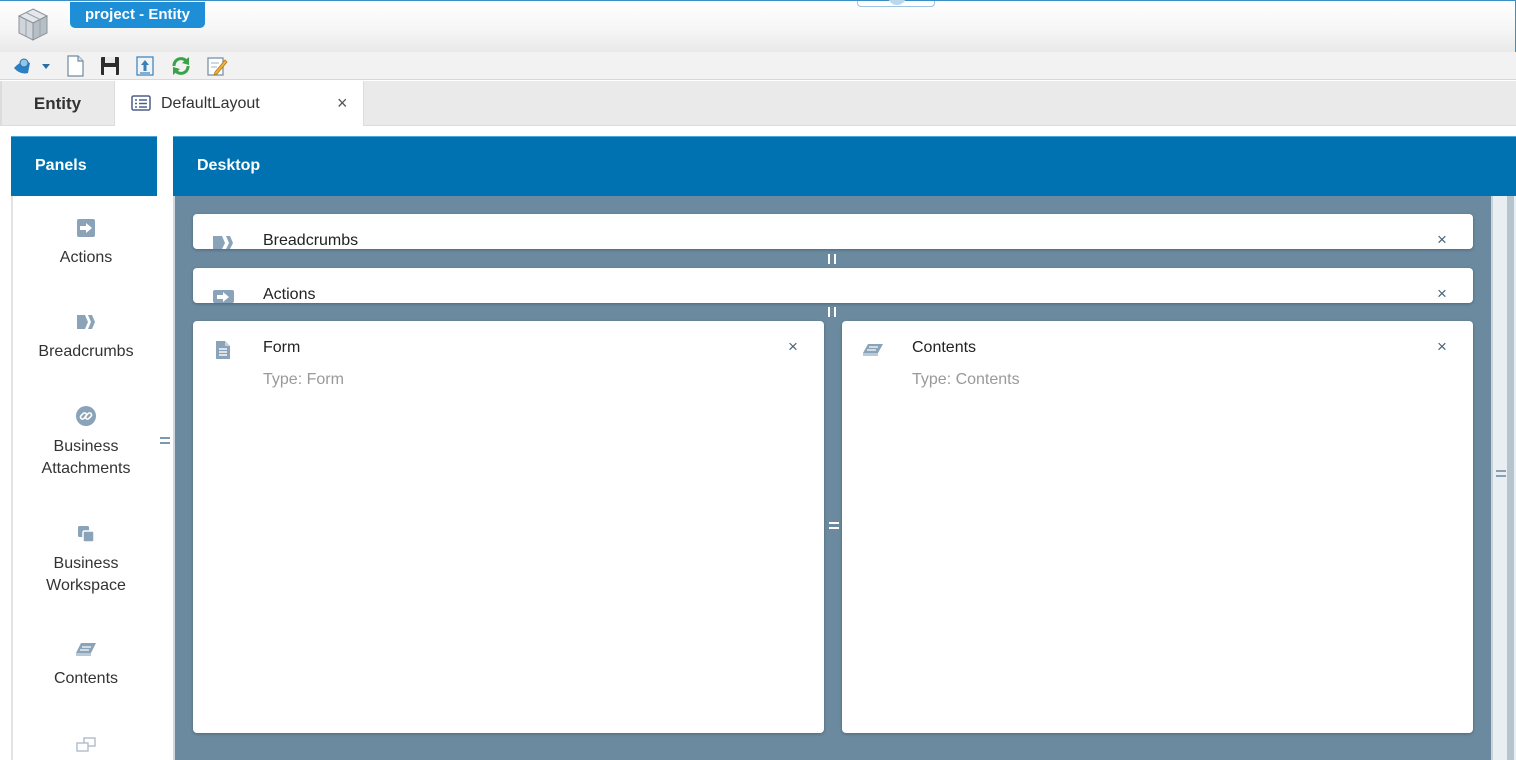 The width and height of the screenshot is (1516, 760). What do you see at coordinates (282, 347) in the screenshot?
I see `card-title: Form` at bounding box center [282, 347].